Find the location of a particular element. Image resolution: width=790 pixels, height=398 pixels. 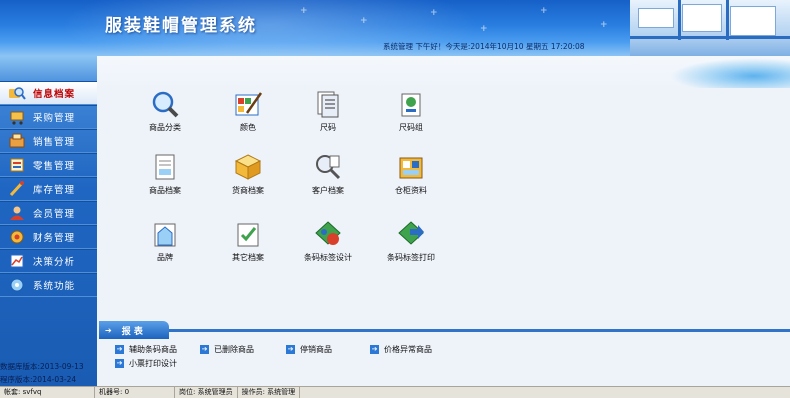

tile-product-archive: 商品档案 is located at coordinates (165, 174).